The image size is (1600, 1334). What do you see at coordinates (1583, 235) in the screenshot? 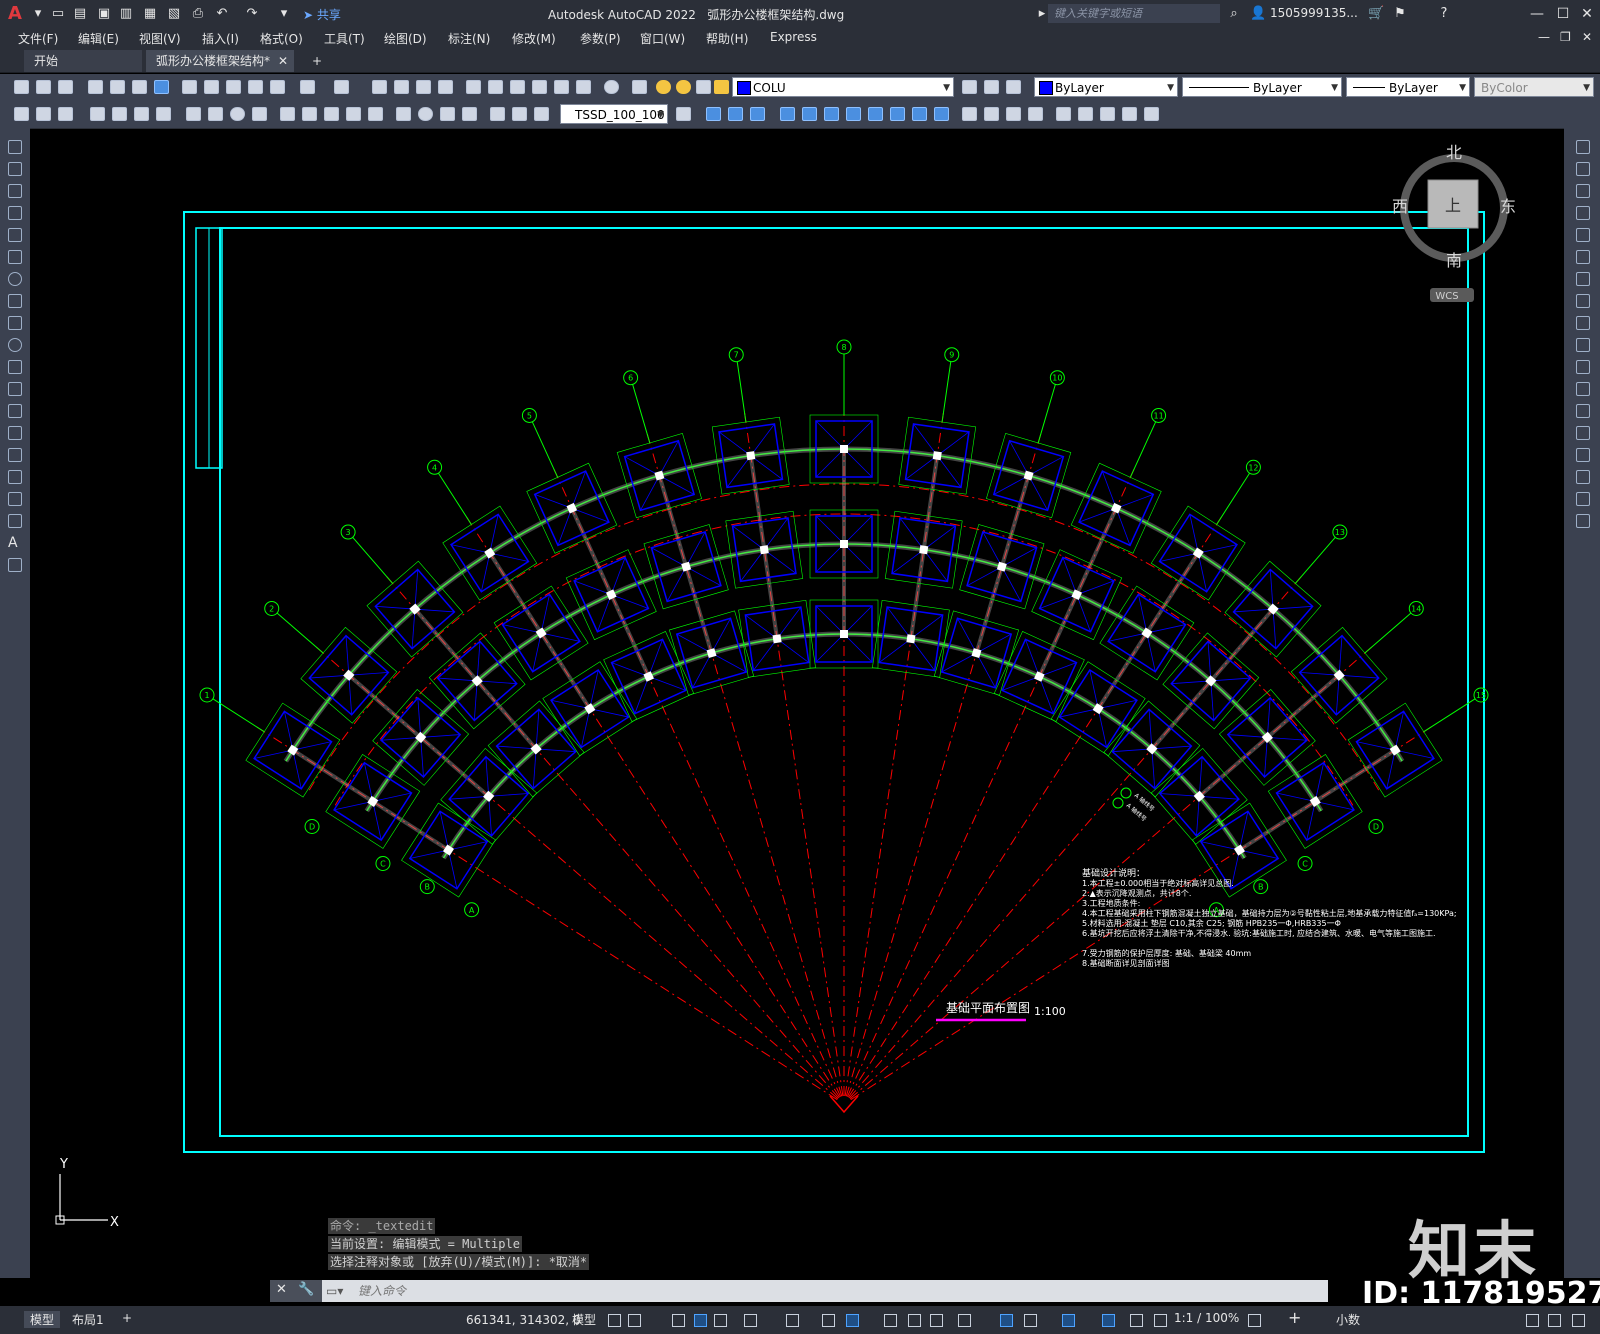
I see `array-icon` at bounding box center [1583, 235].